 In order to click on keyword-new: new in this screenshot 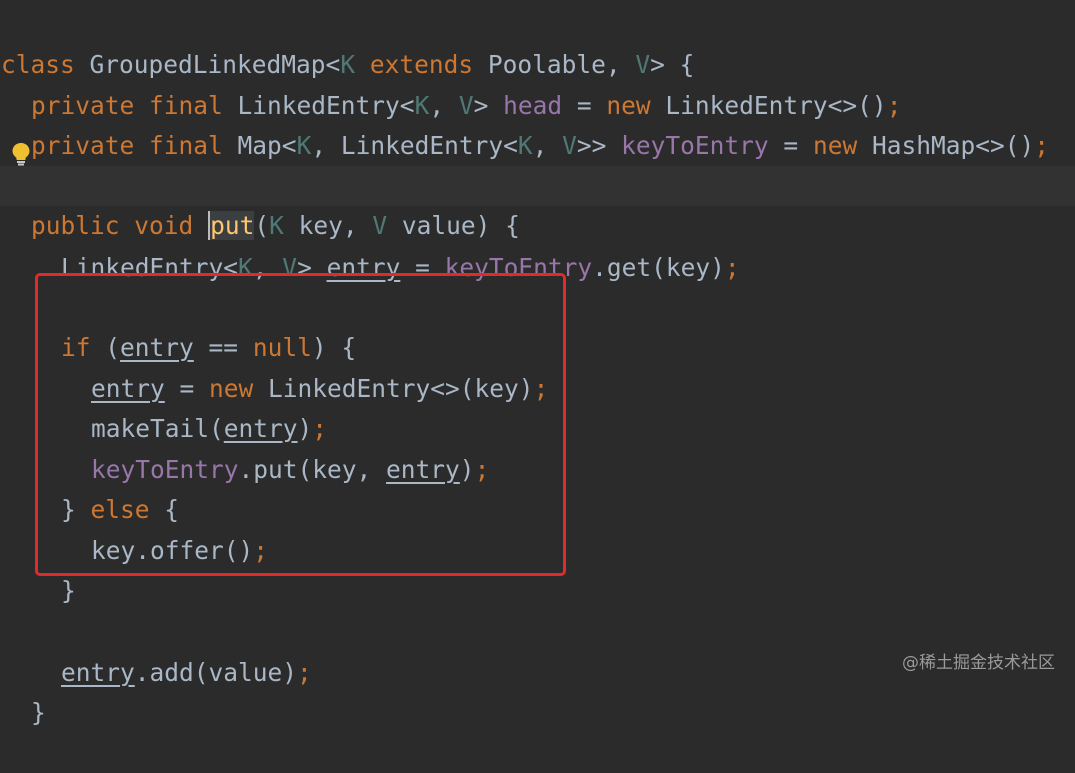, I will do `click(835, 145)`.